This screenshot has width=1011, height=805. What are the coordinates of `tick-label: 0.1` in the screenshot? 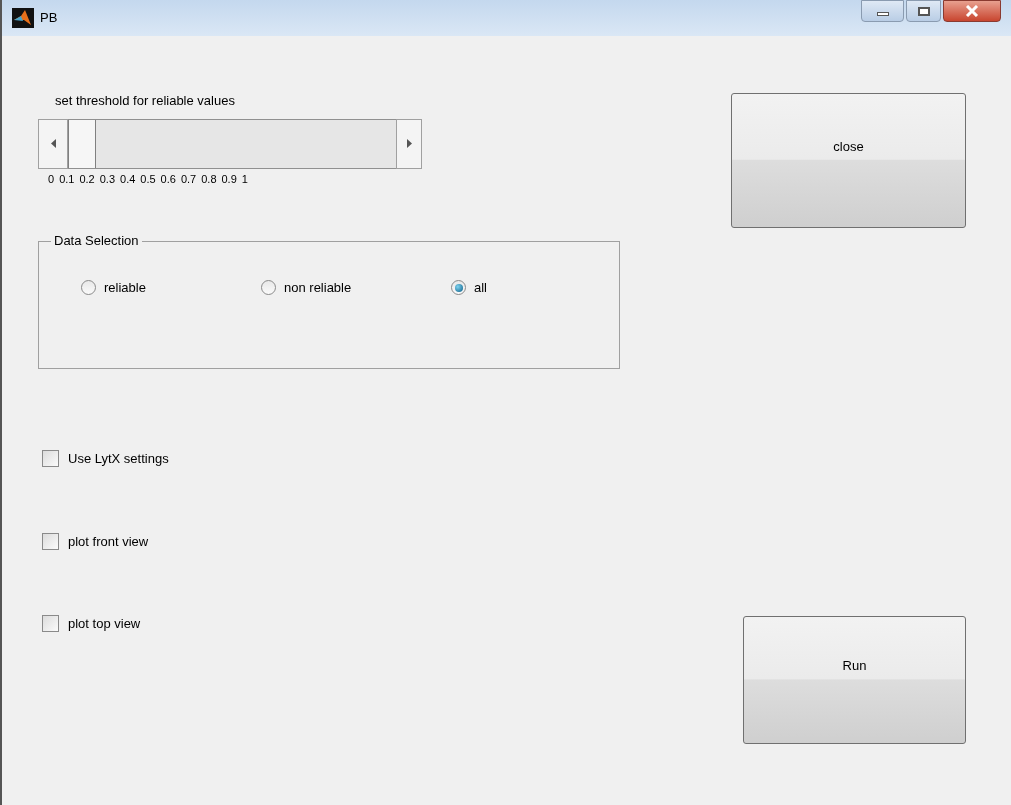 It's located at (67, 179).